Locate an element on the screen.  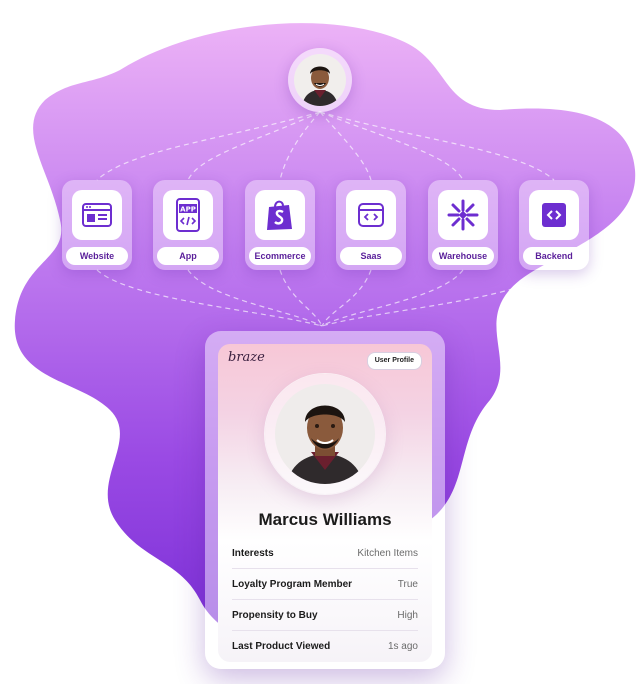
shopify-icon is located at coordinates (279, 215).